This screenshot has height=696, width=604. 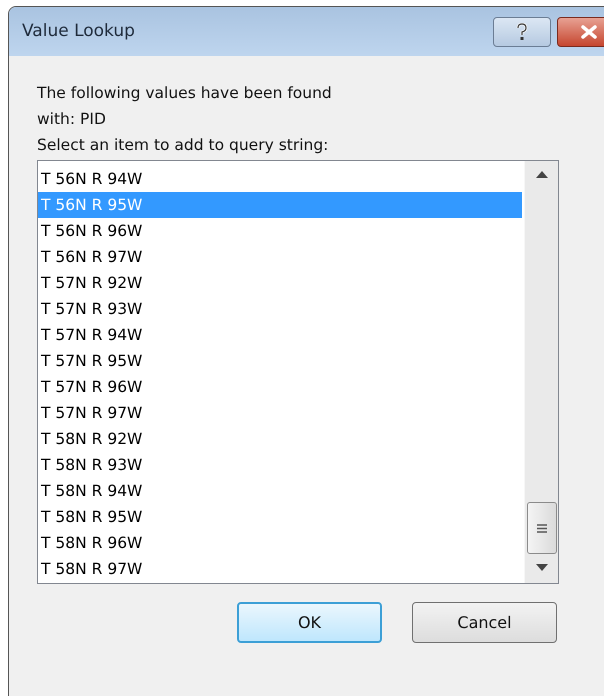 I want to click on list-item: T 57N R 97W, so click(x=280, y=413).